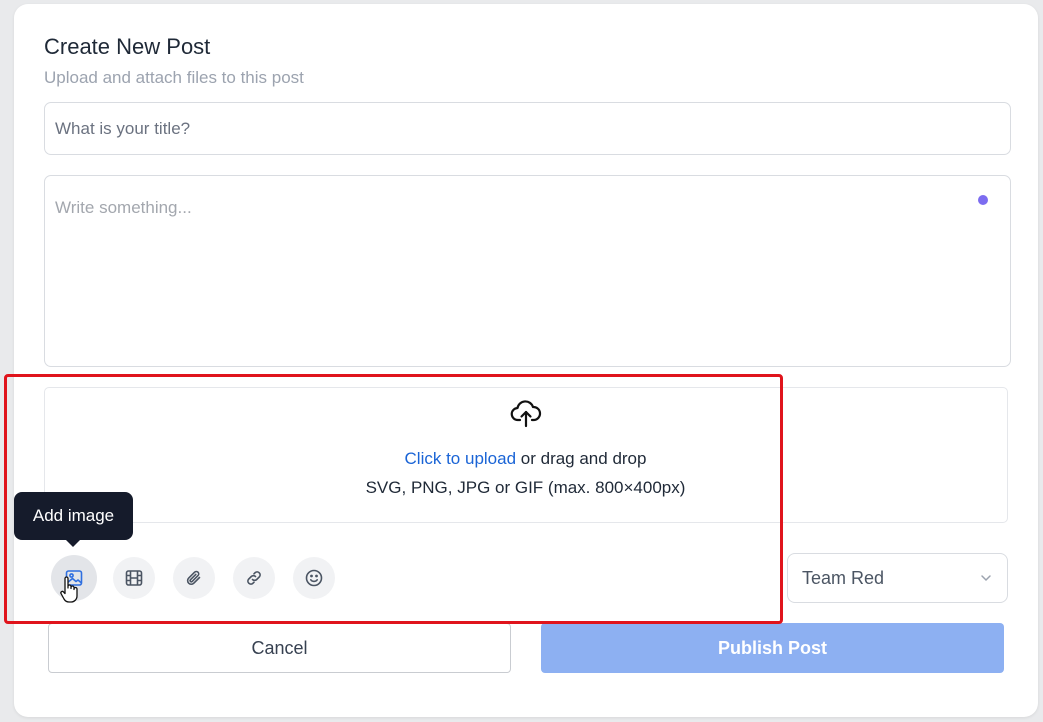 The width and height of the screenshot is (1043, 722). What do you see at coordinates (843, 577) in the screenshot?
I see `team-select-value: Team Red` at bounding box center [843, 577].